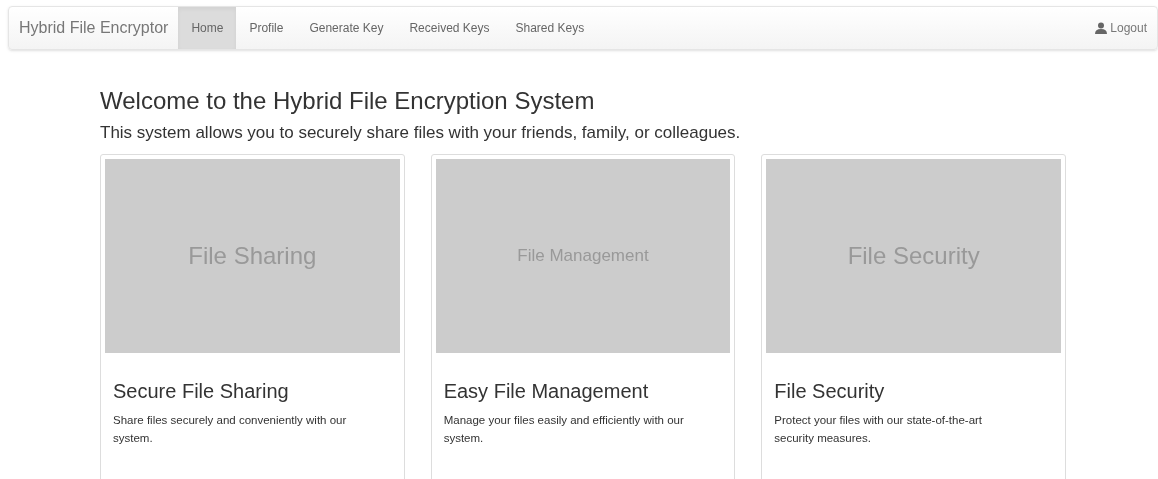 This screenshot has height=479, width=1158. I want to click on card-text: Manage your files easily and efficiently with our system., so click(564, 429).